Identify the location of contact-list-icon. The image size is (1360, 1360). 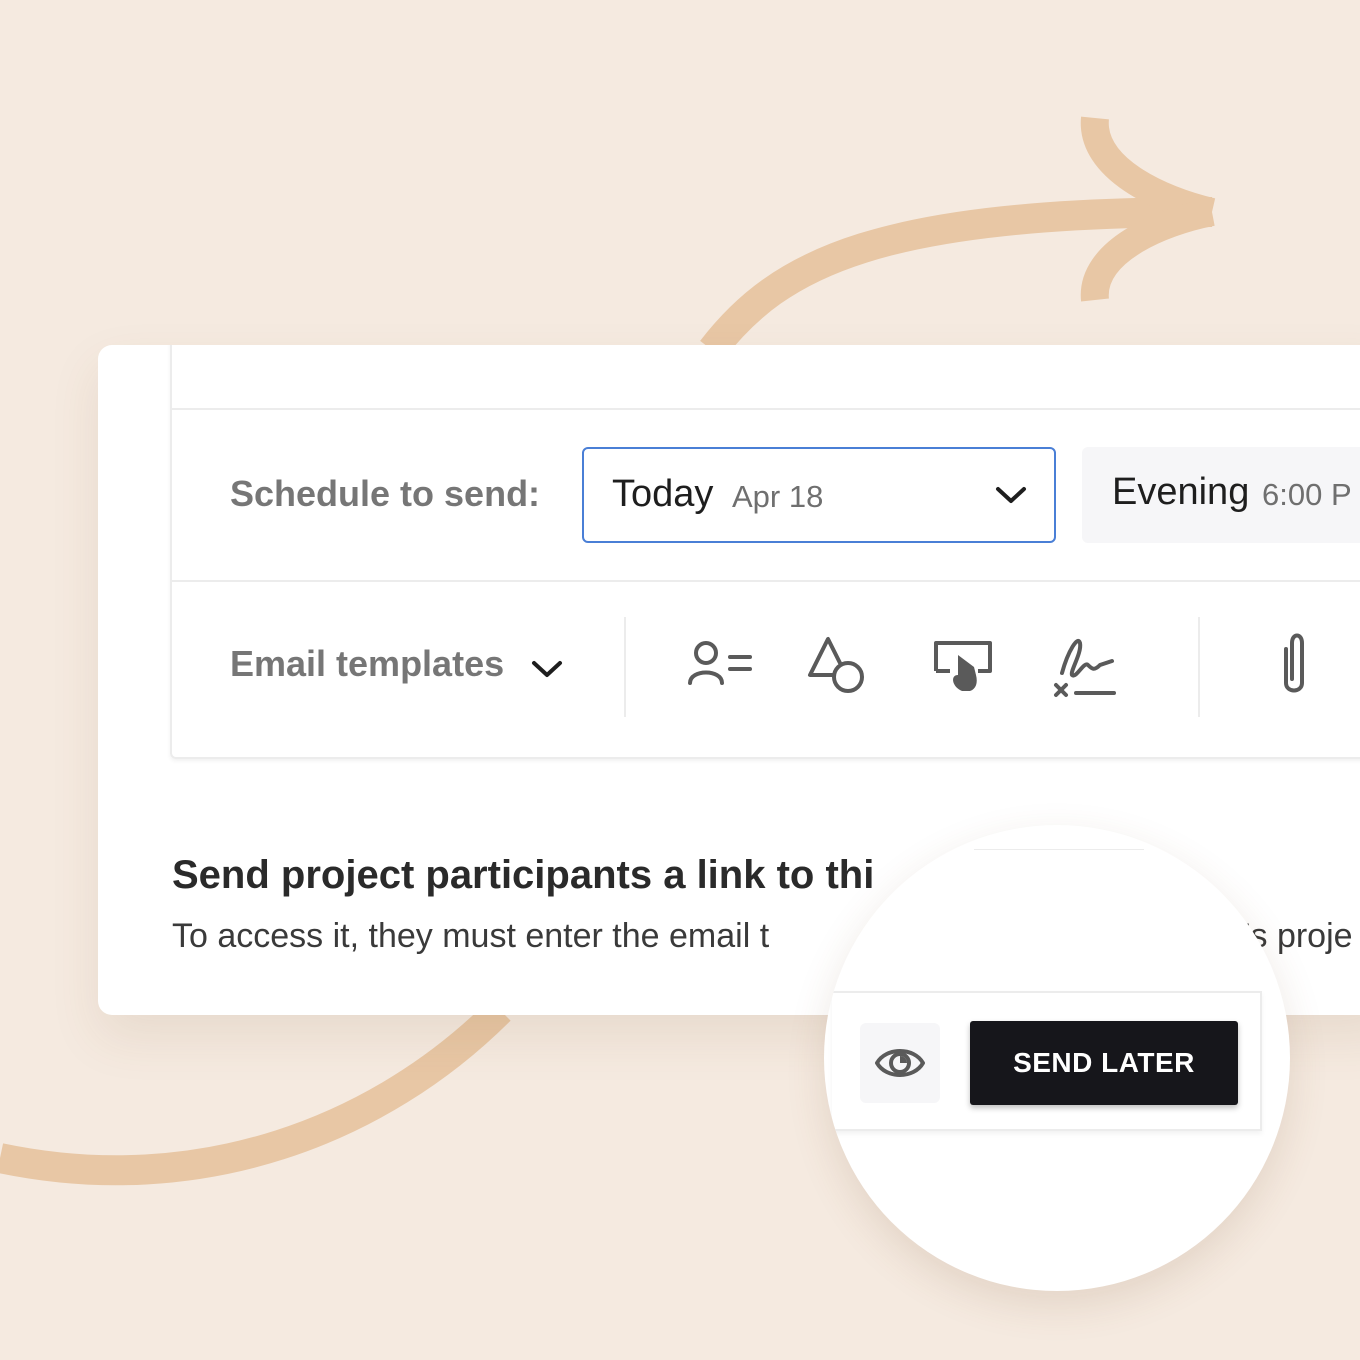
(720, 667).